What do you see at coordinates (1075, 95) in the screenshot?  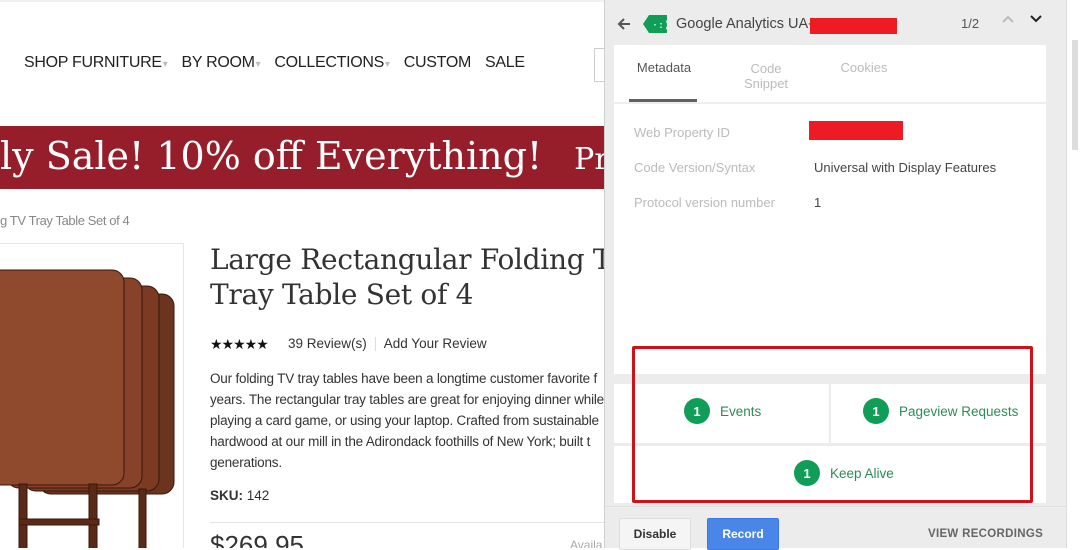 I see `scrollbar-thumb` at bounding box center [1075, 95].